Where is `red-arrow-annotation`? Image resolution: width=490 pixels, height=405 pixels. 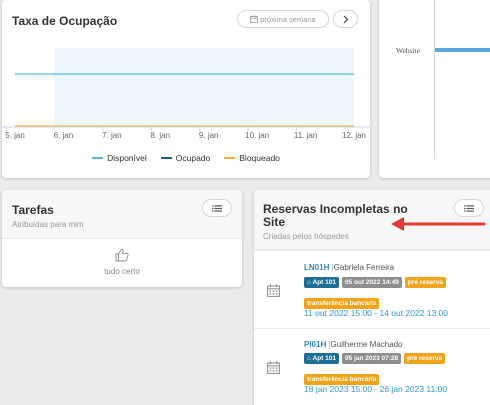
red-arrow-annotation is located at coordinates (438, 224).